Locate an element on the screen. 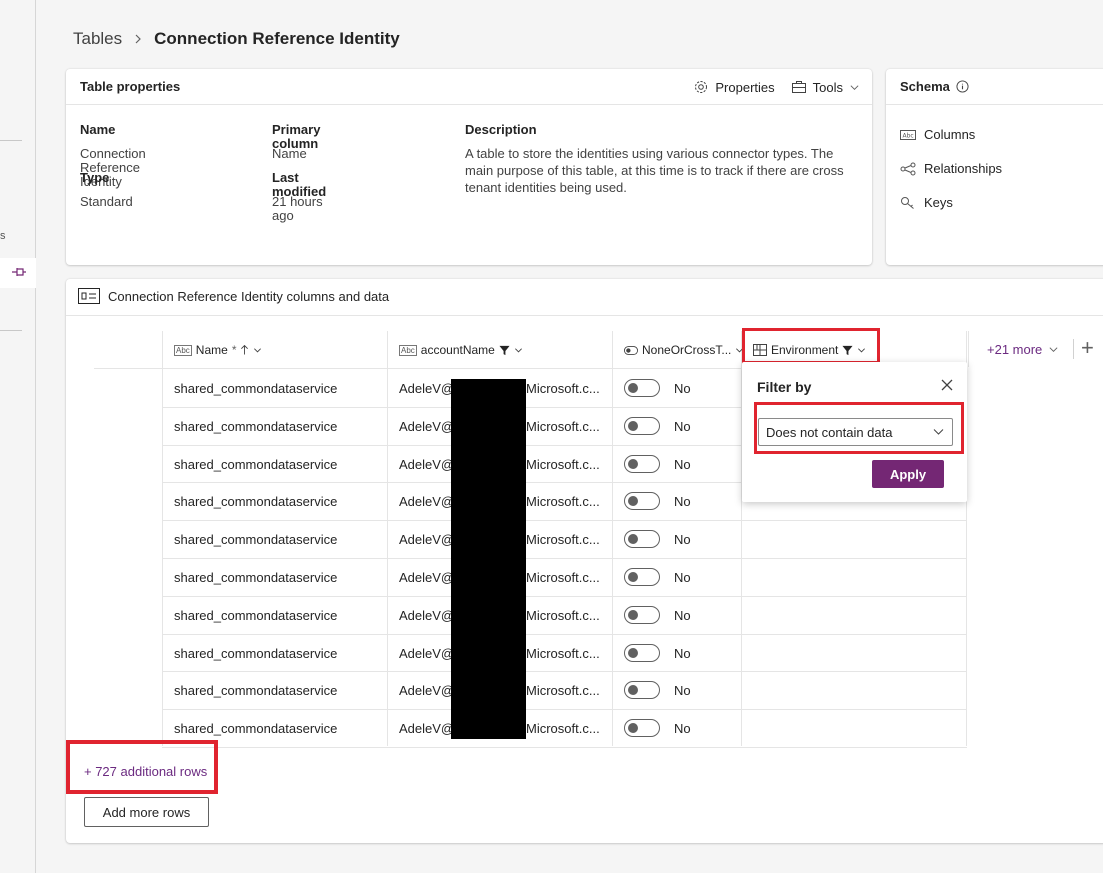 The width and height of the screenshot is (1103, 873). nav-item-fragment: s is located at coordinates (3, 236).